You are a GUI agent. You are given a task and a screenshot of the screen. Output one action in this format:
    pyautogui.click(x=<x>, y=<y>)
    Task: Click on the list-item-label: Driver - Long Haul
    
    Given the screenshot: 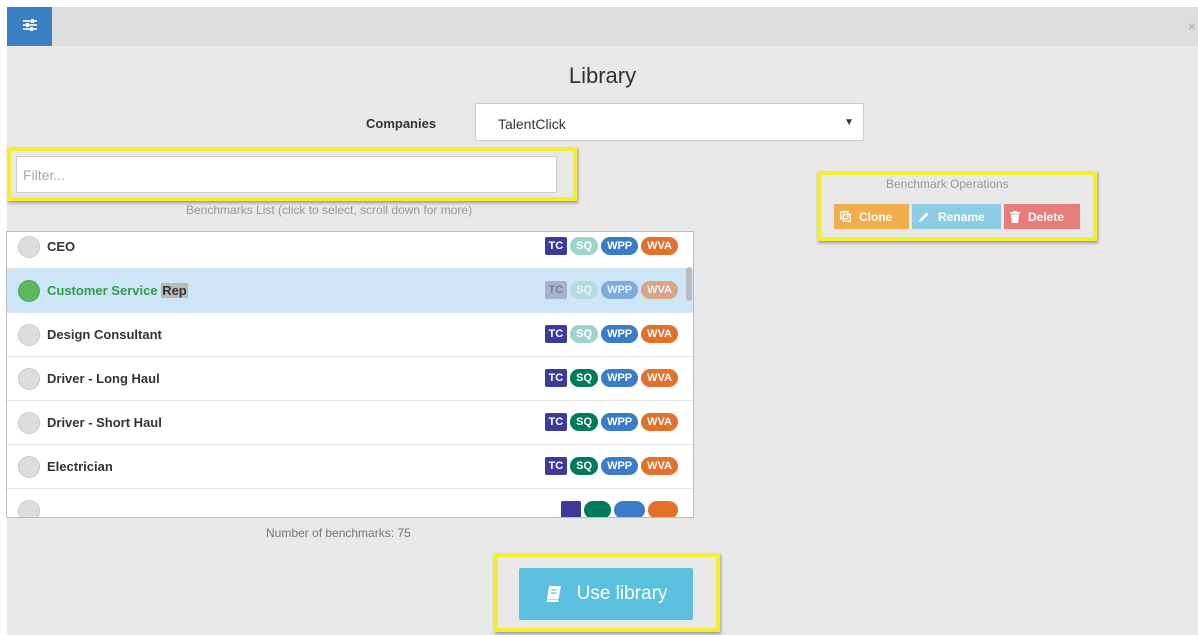 What is the action you would take?
    pyautogui.click(x=103, y=378)
    